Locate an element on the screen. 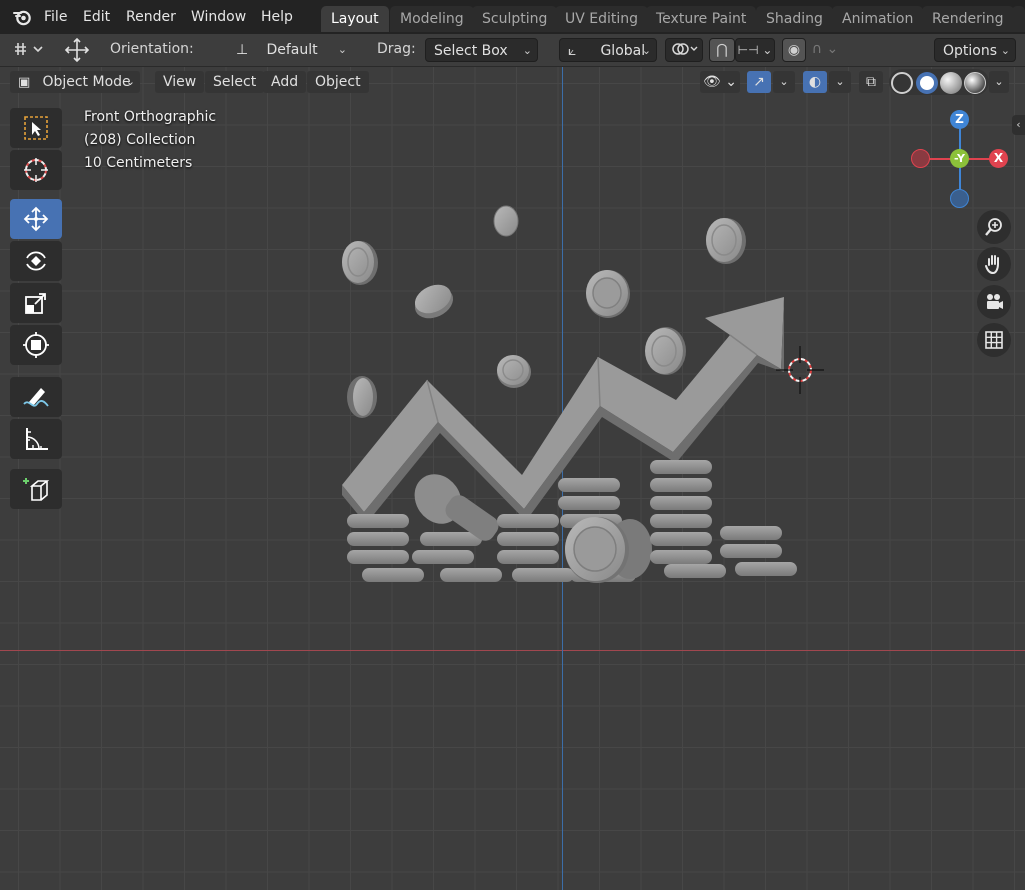 The image size is (1025, 890). transform-orientation-dropdown: ⟀ Global ⌄ is located at coordinates (608, 50).